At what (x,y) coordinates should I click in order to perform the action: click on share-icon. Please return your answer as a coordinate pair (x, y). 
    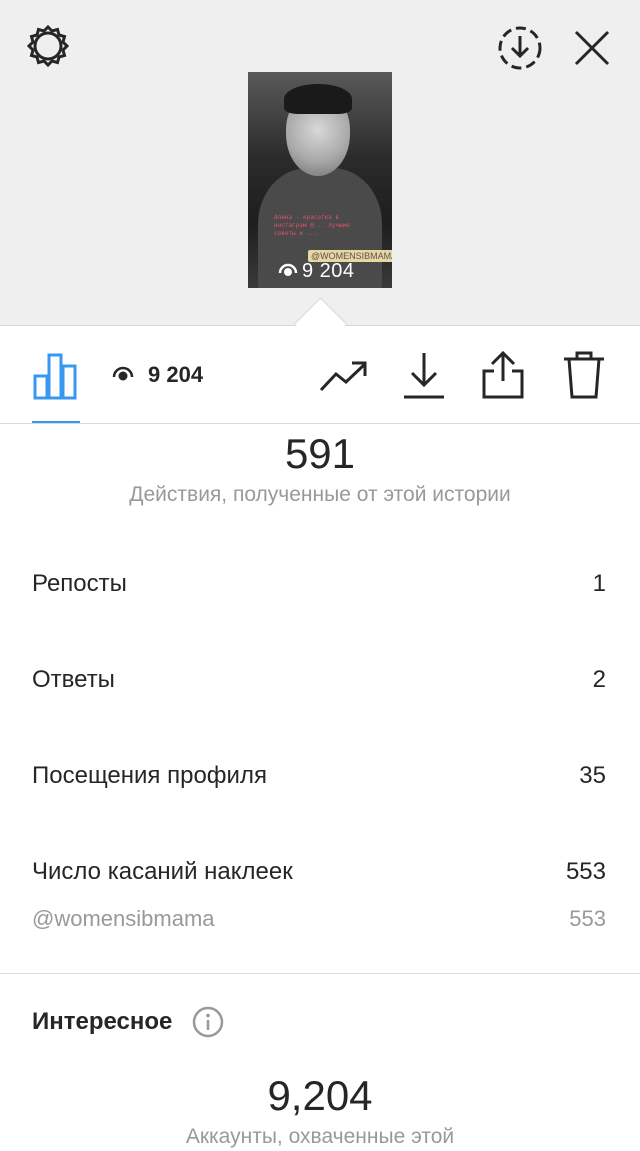
    Looking at the image, I should click on (503, 375).